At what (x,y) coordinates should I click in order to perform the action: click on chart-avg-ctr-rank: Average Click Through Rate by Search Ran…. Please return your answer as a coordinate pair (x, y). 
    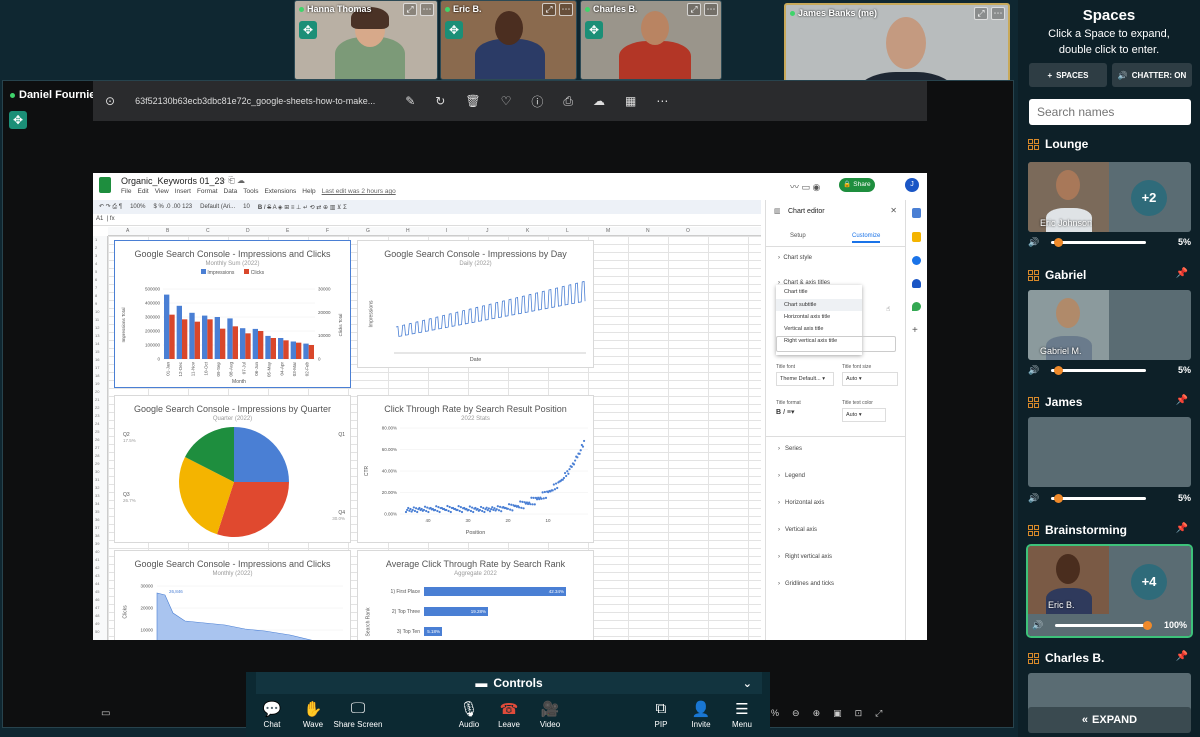
    Looking at the image, I should click on (475, 595).